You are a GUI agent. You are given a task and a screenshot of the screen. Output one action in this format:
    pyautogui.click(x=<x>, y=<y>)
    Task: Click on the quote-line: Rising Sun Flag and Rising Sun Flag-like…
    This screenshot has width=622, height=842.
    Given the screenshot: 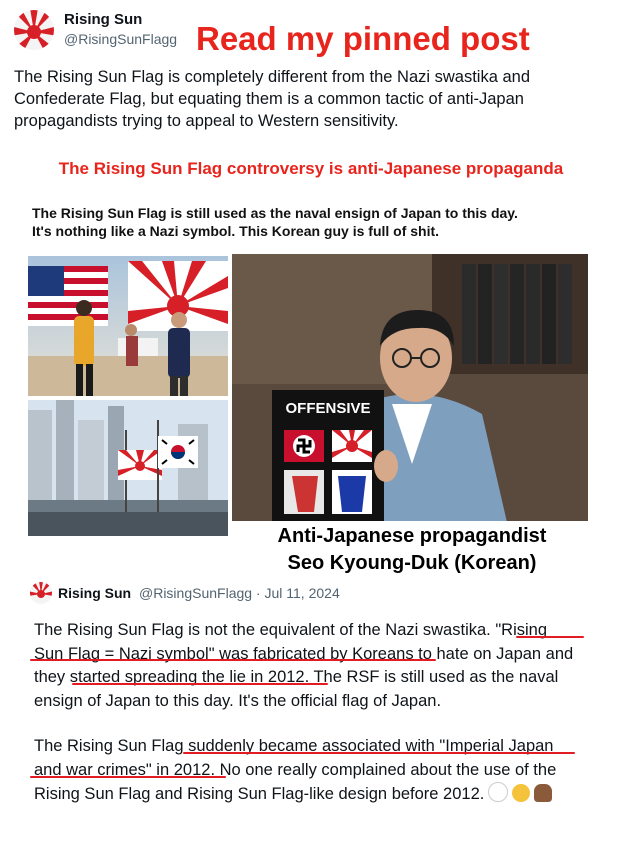 What is the action you would take?
    pyautogui.click(x=319, y=794)
    